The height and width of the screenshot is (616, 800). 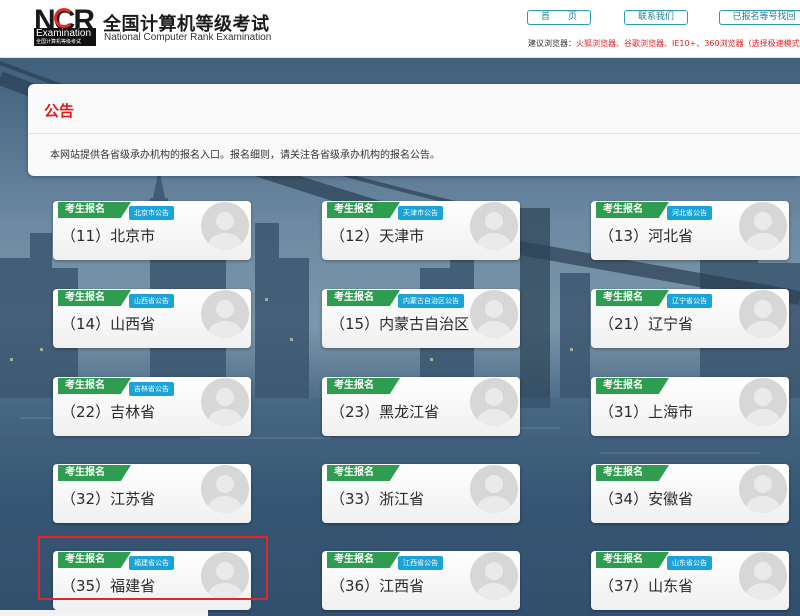 I want to click on registration-lookup-button: 已报名等号找回, so click(x=759, y=17).